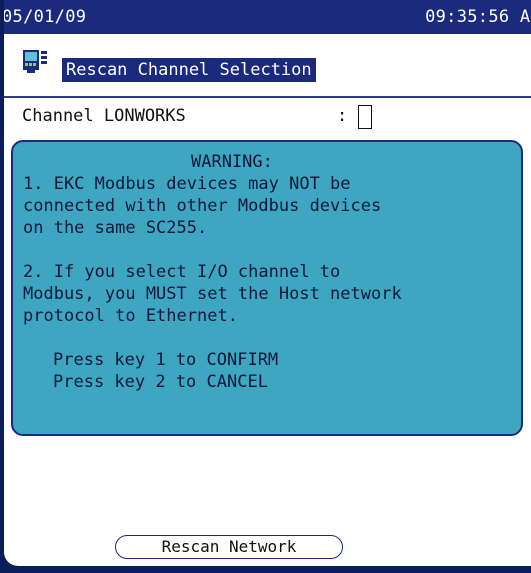  Describe the element at coordinates (182, 272) in the screenshot. I see `warning-line: 2. If you select I/O channel to` at that location.